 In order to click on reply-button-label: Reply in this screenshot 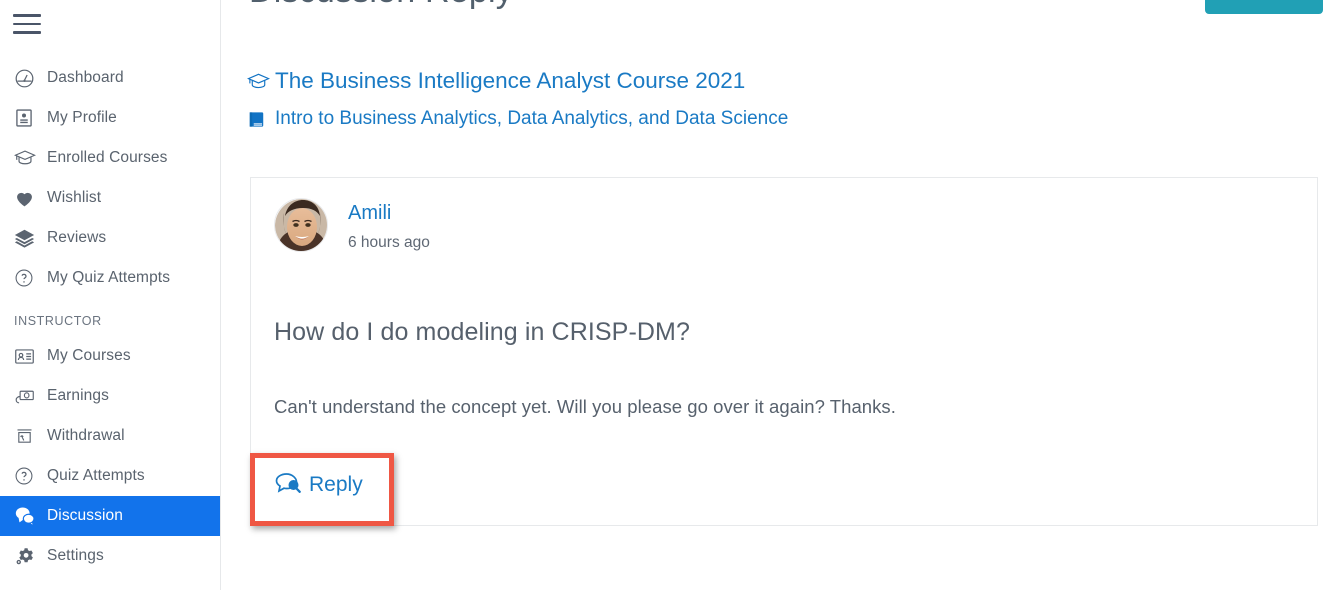, I will do `click(336, 484)`.